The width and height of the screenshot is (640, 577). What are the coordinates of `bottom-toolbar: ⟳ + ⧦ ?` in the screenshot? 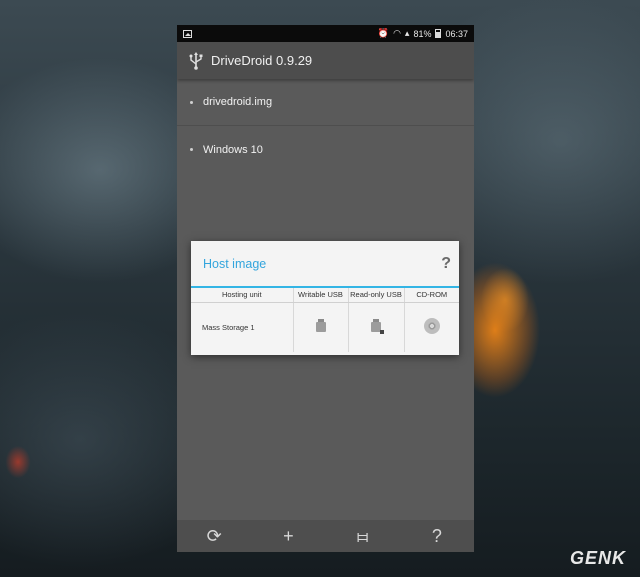 It's located at (325, 536).